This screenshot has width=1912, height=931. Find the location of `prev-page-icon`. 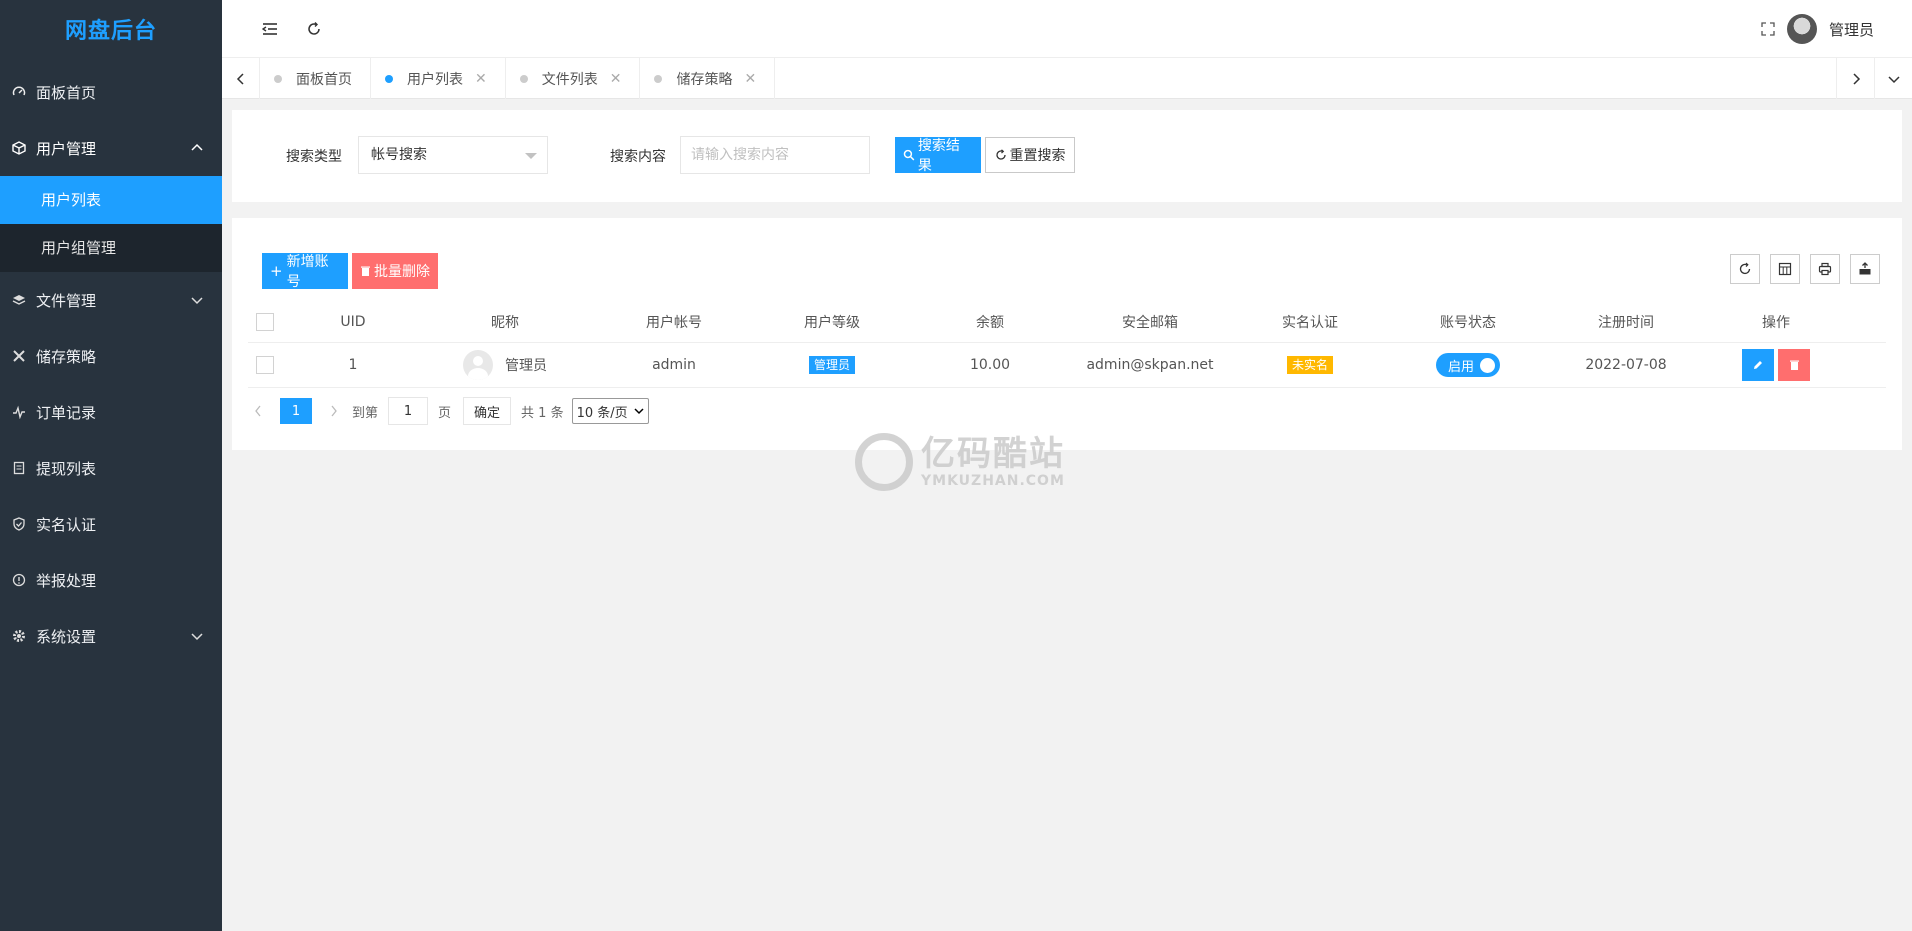

prev-page-icon is located at coordinates (258, 411).